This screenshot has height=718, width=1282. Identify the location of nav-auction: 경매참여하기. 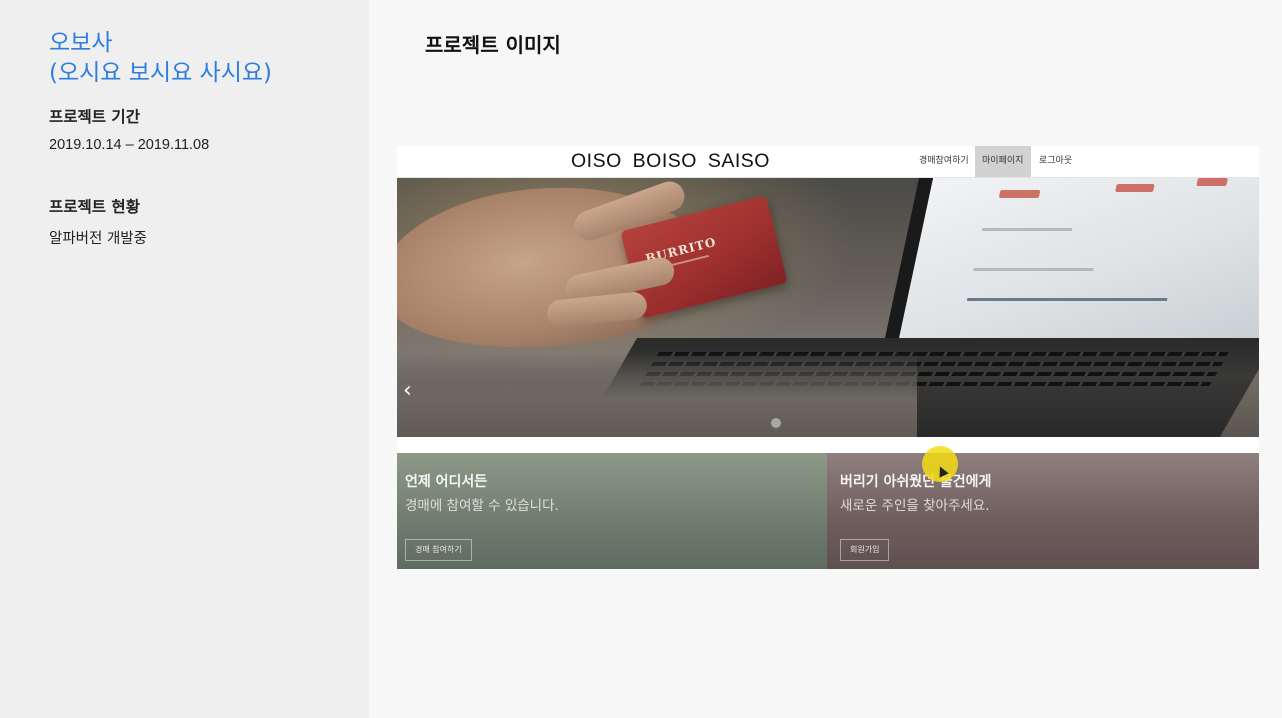
(944, 161).